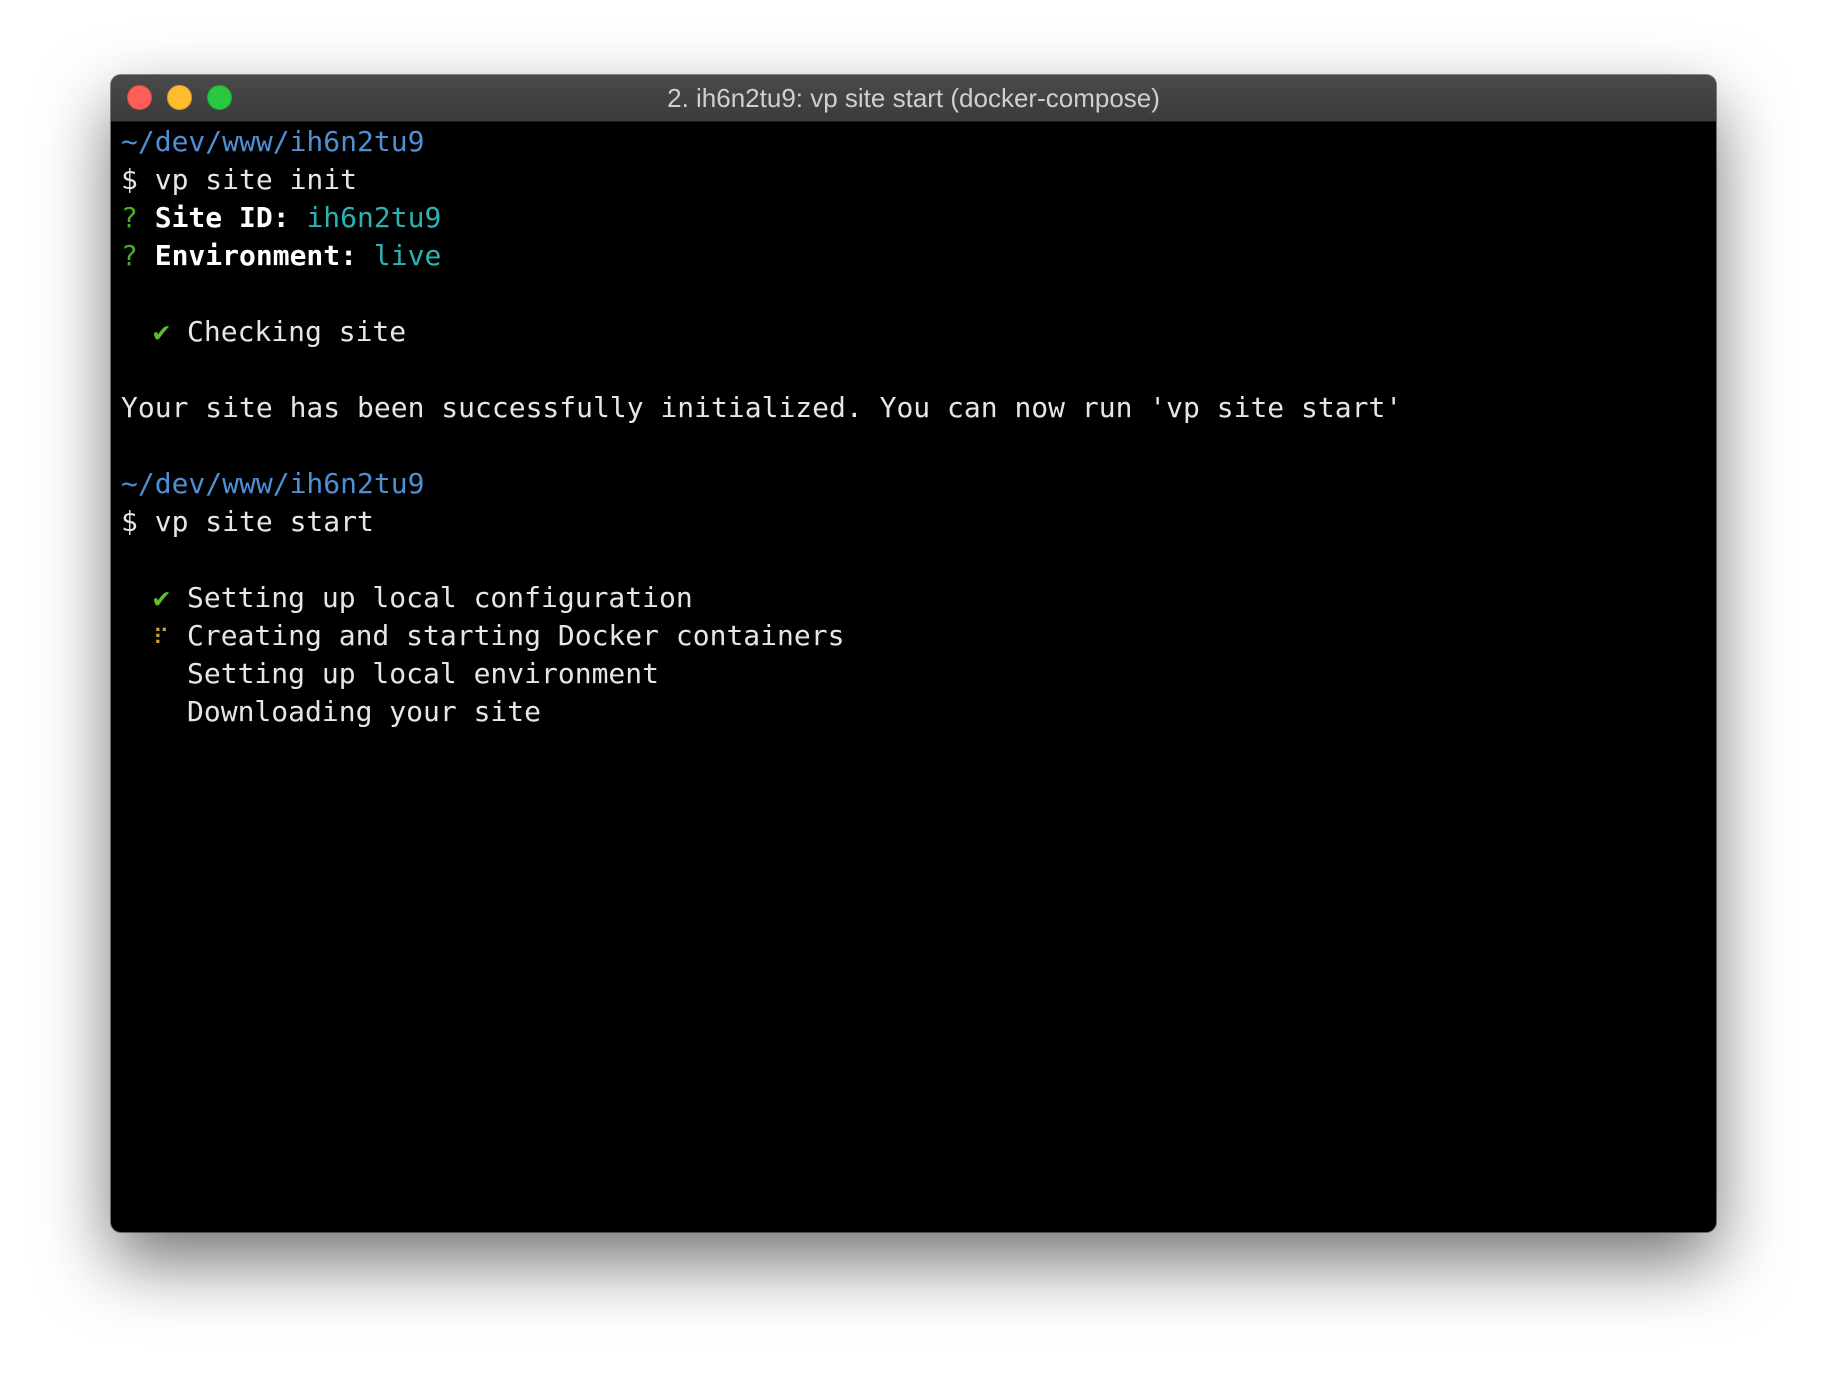 The height and width of the screenshot is (1380, 1828). I want to click on task-line: Setting up local environment, so click(913, 674).